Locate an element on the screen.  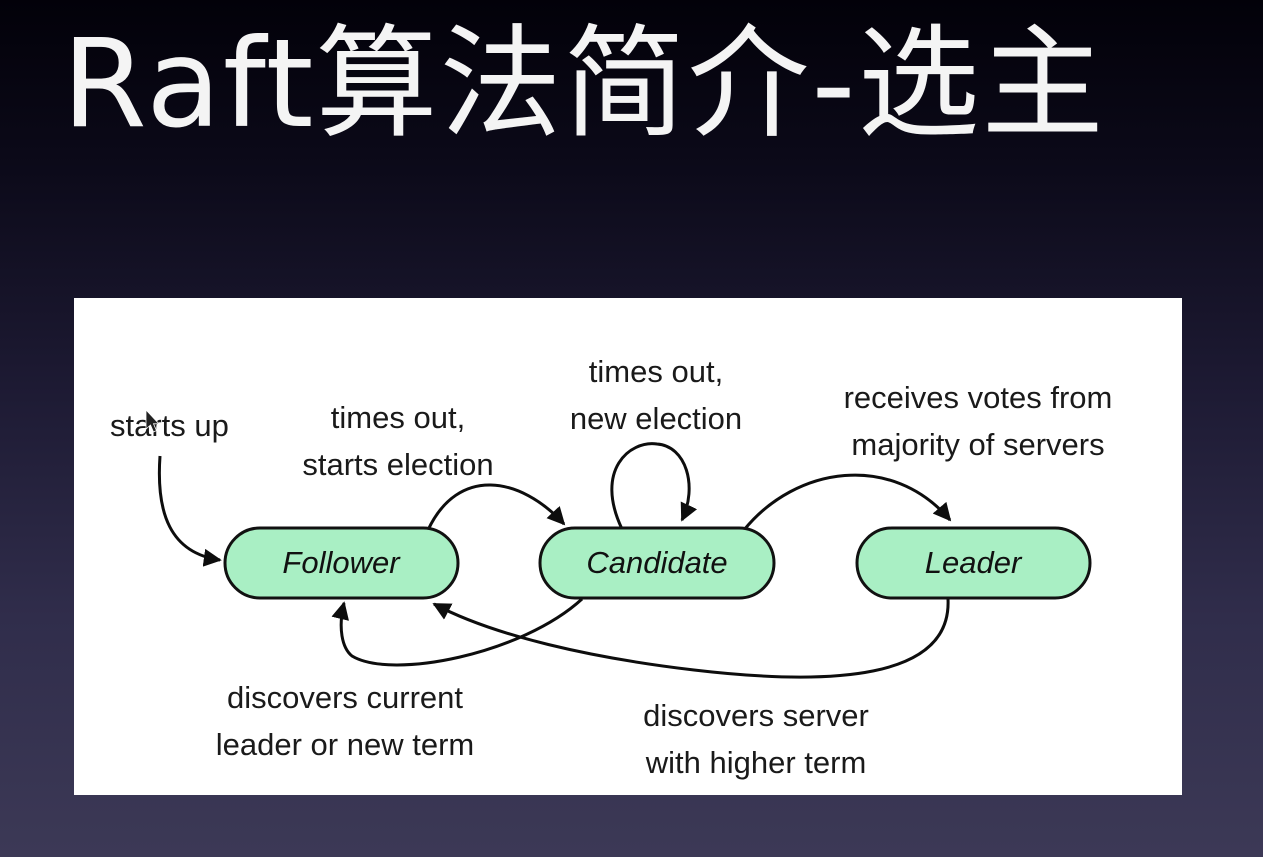
state-candidate: Candidate is located at coordinates (657, 563).